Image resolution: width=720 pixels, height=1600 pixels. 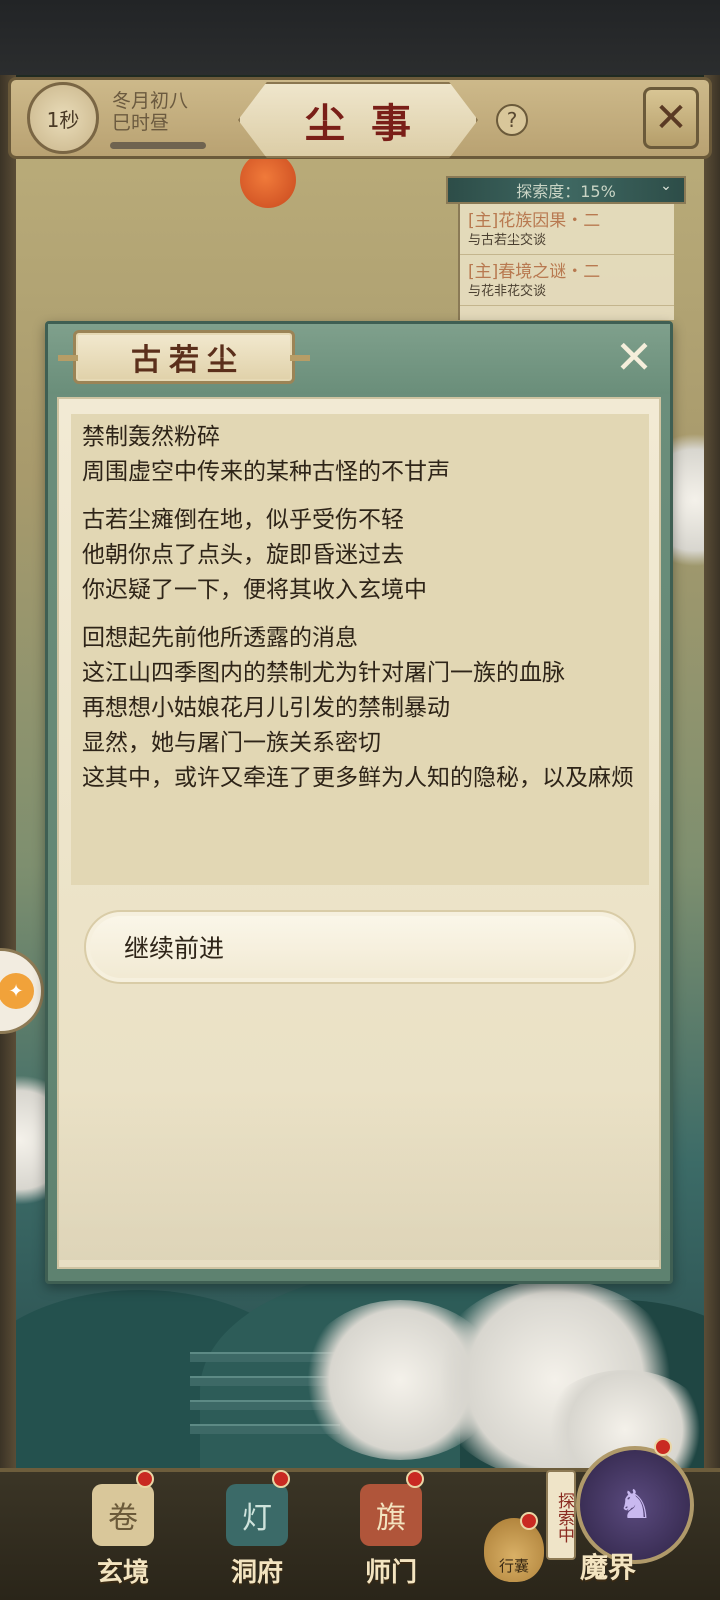 I want to click on story-line: 这江山四季图内的禁制尤为针对屠门一族的血脉, so click(x=323, y=673).